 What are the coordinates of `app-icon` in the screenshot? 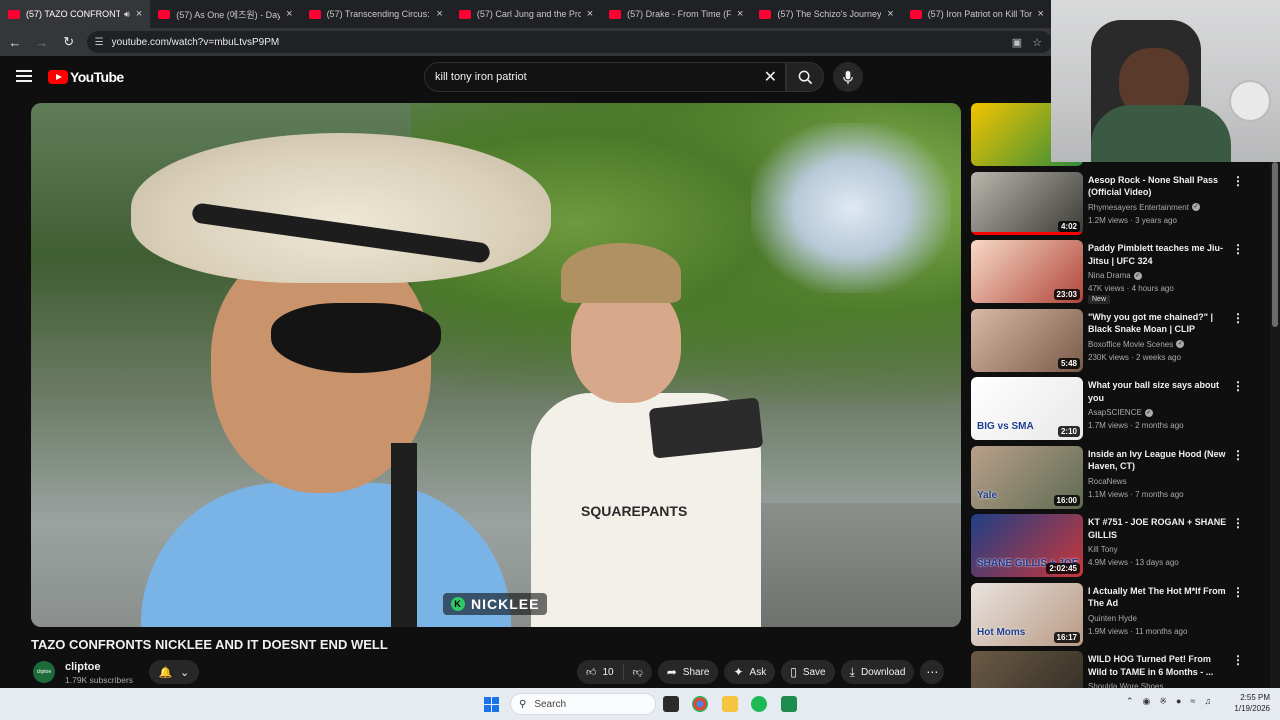 It's located at (789, 704).